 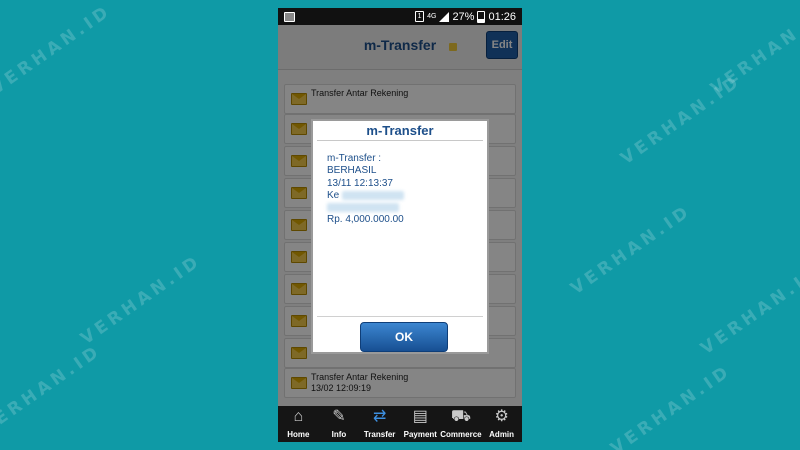 What do you see at coordinates (339, 434) in the screenshot?
I see `nav-label: Info` at bounding box center [339, 434].